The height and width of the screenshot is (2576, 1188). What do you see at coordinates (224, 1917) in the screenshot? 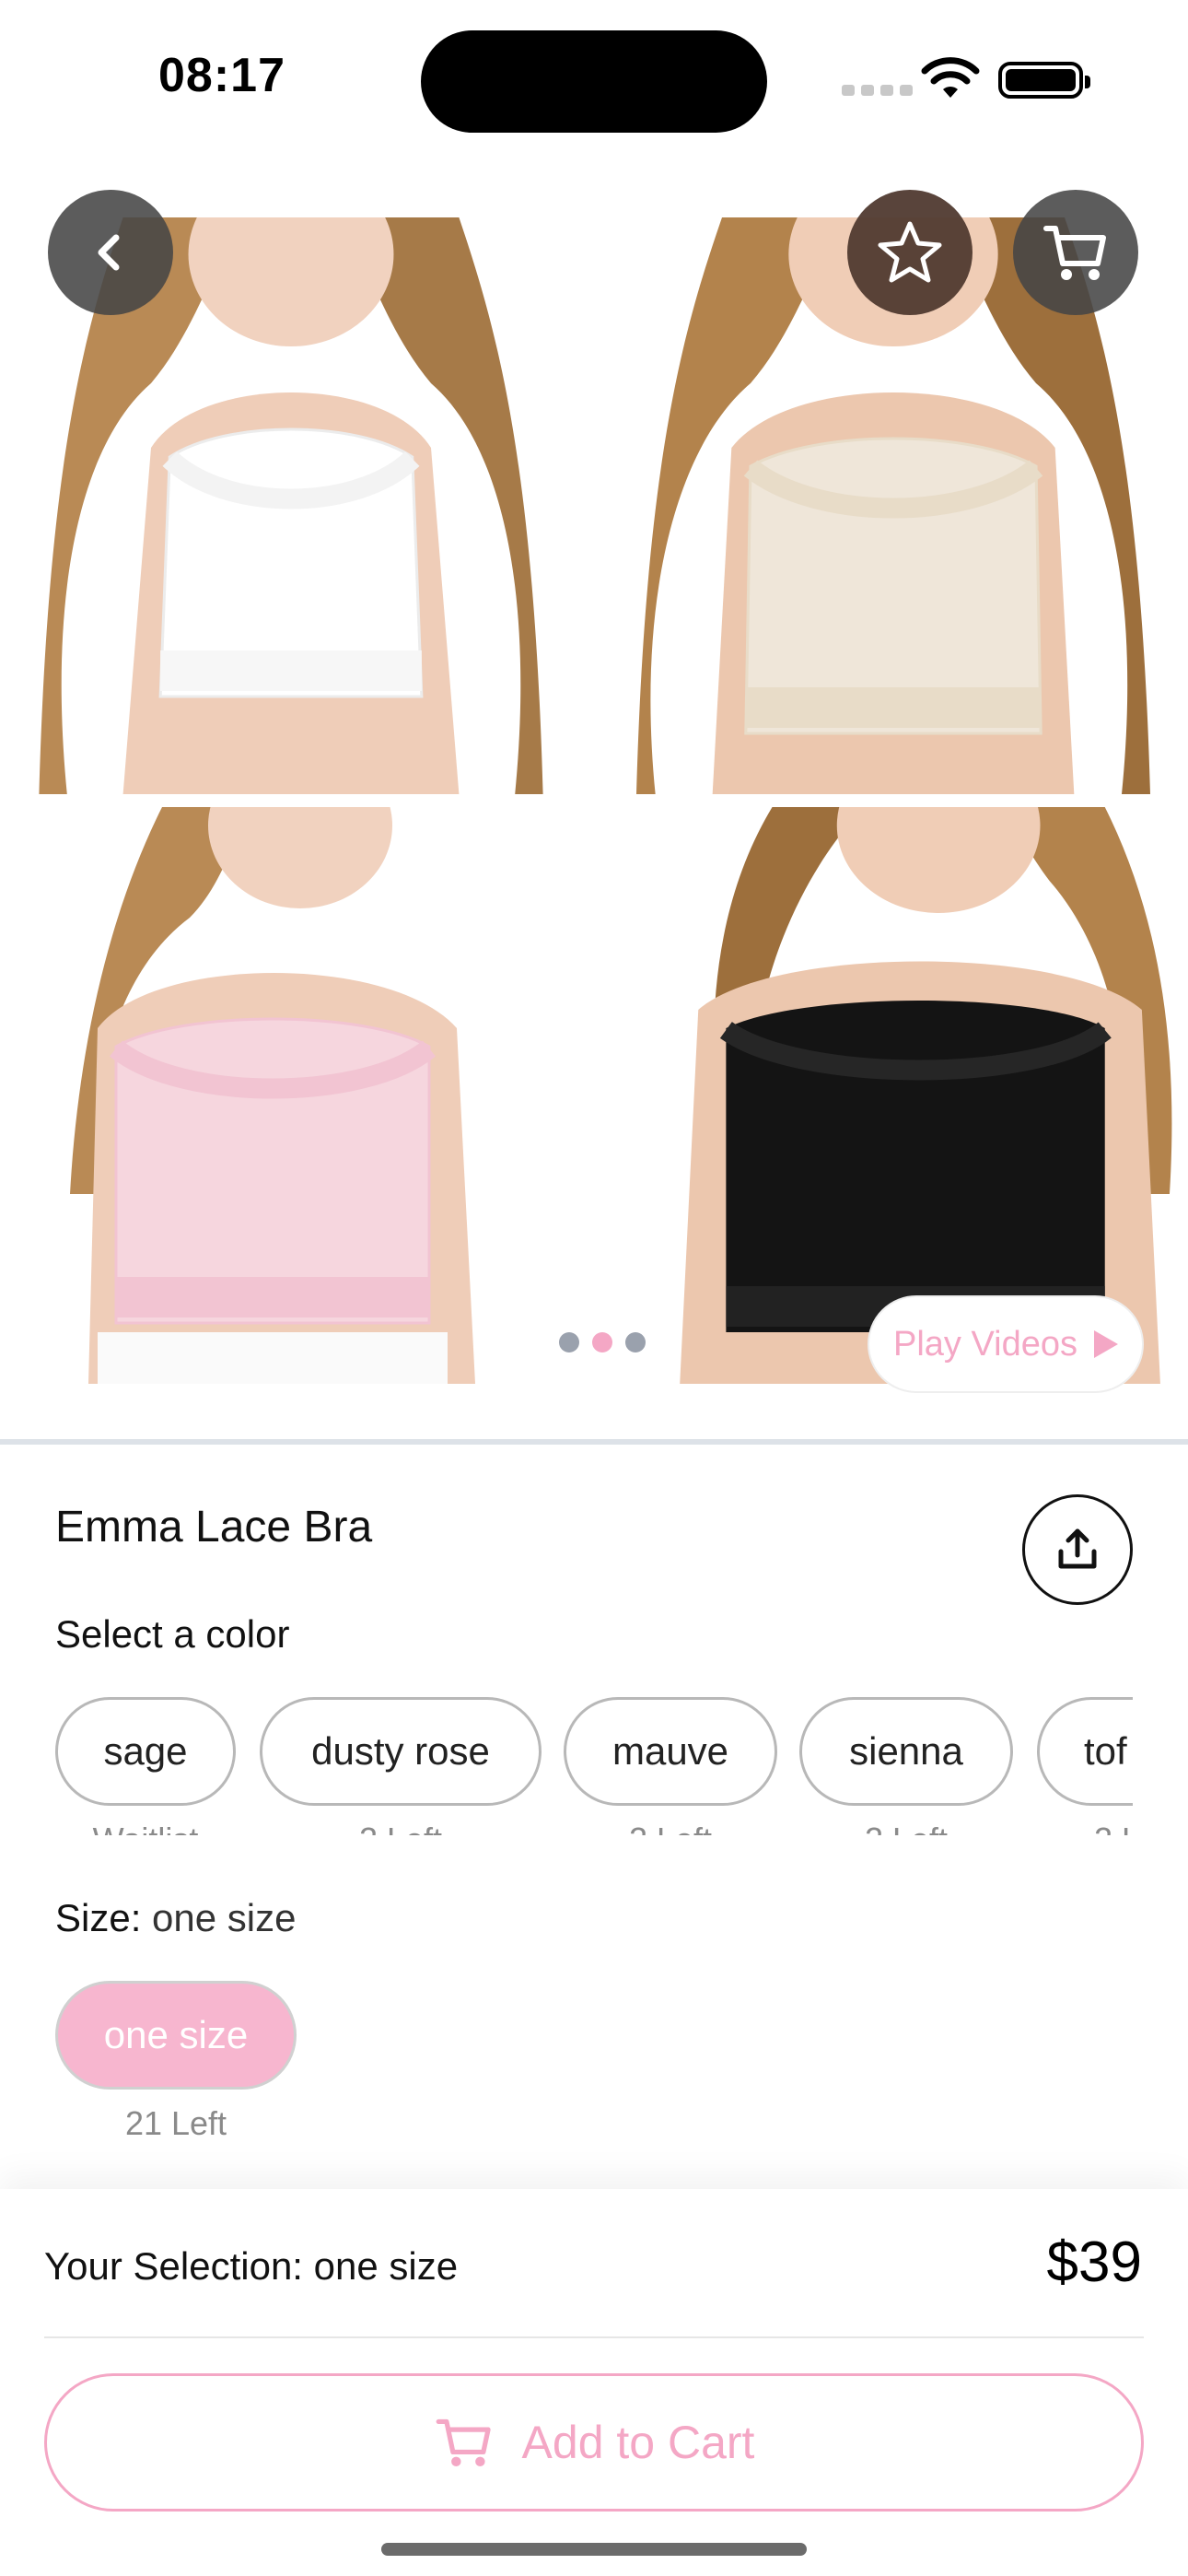
I see `size-value: one size` at bounding box center [224, 1917].